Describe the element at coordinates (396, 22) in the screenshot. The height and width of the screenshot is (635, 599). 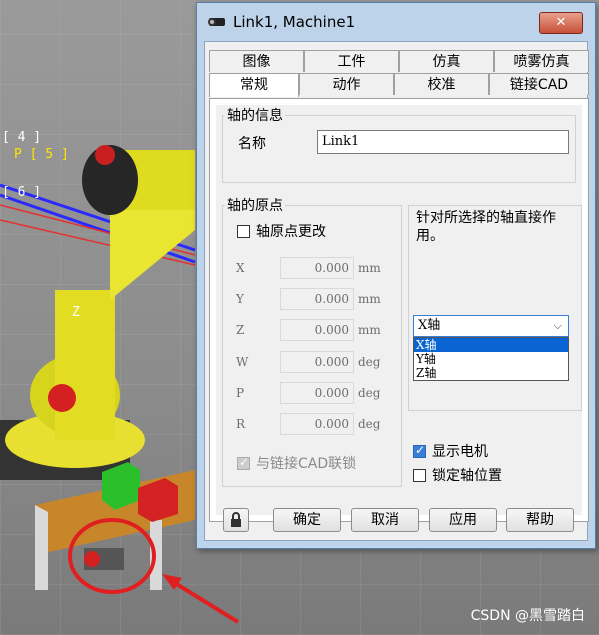
I see `title-bar: Link1, Machine1 ✕` at that location.